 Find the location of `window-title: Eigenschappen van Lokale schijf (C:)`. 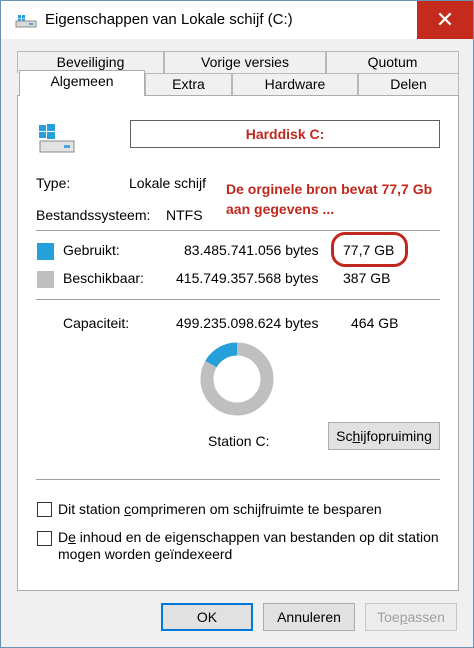

window-title: Eigenschappen van Lokale schijf (C:) is located at coordinates (169, 19).